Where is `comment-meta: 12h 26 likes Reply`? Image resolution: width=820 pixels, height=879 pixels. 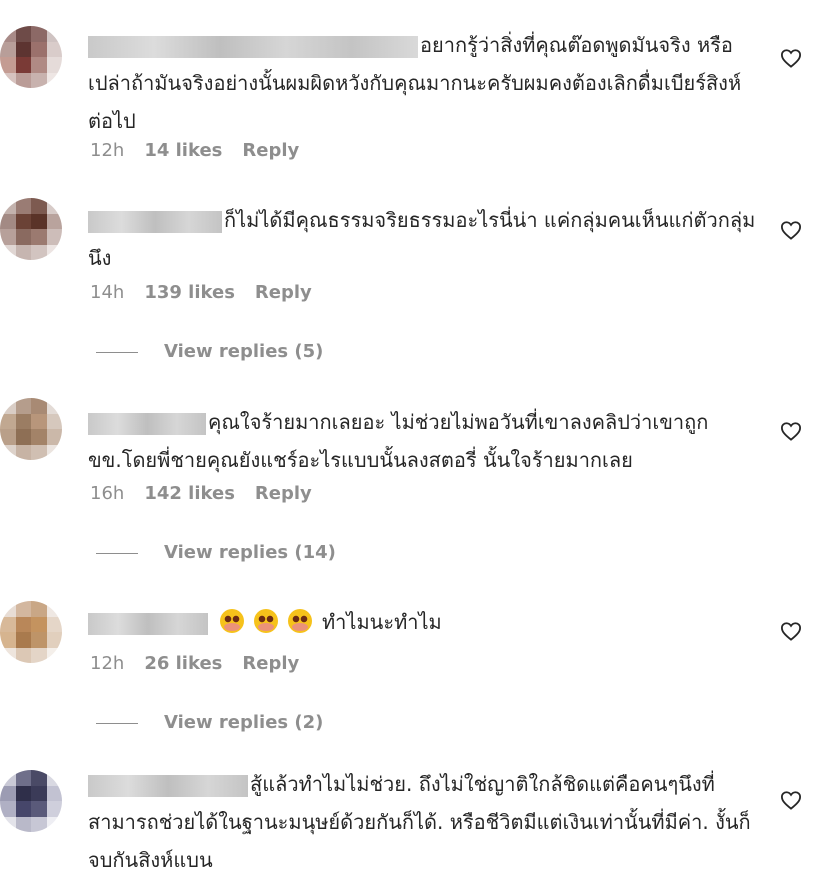
comment-meta: 12h 26 likes Reply is located at coordinates (204, 663).